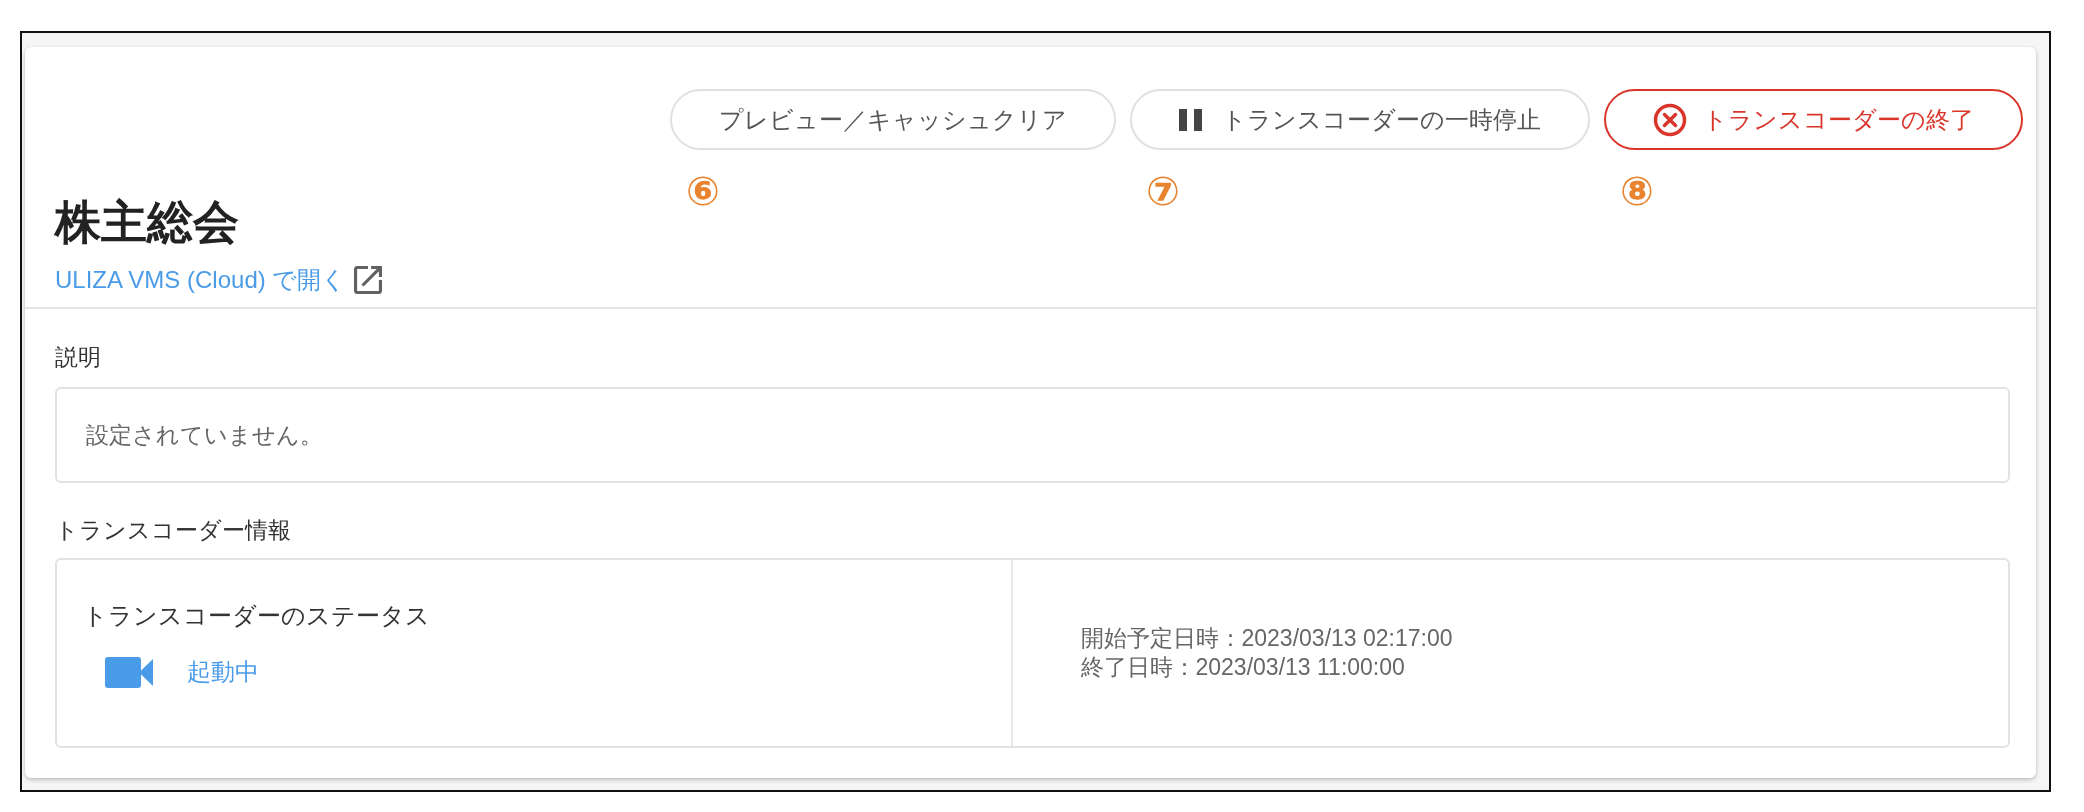 The image size is (2084, 812). Describe the element at coordinates (204, 435) in the screenshot. I see `description-text: 設定されていません。` at that location.